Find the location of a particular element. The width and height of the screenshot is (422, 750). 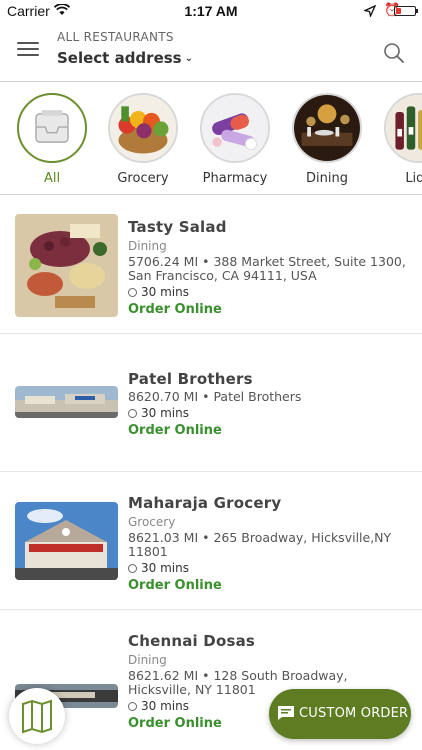

restaurant-name: Chennai Dosas is located at coordinates (192, 641).